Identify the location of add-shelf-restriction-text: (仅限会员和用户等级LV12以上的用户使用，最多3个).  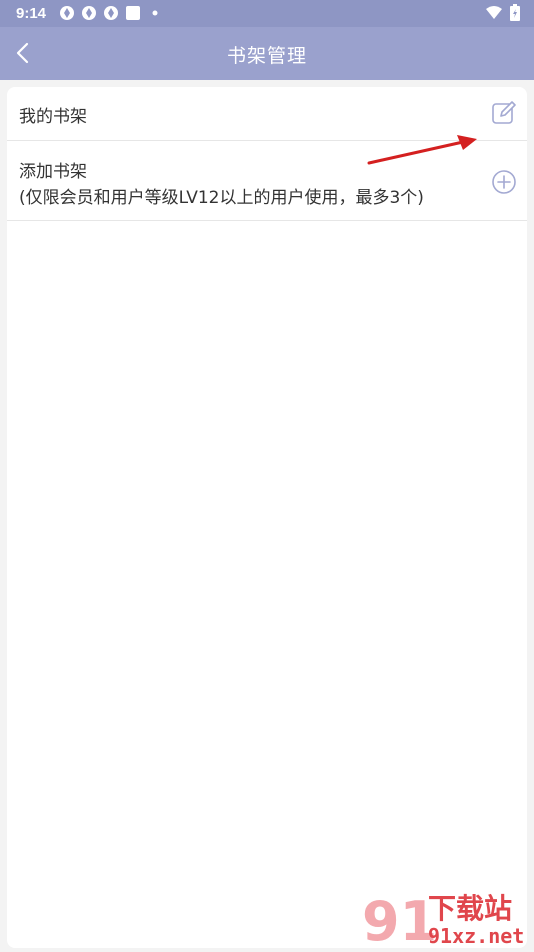
(221, 198).